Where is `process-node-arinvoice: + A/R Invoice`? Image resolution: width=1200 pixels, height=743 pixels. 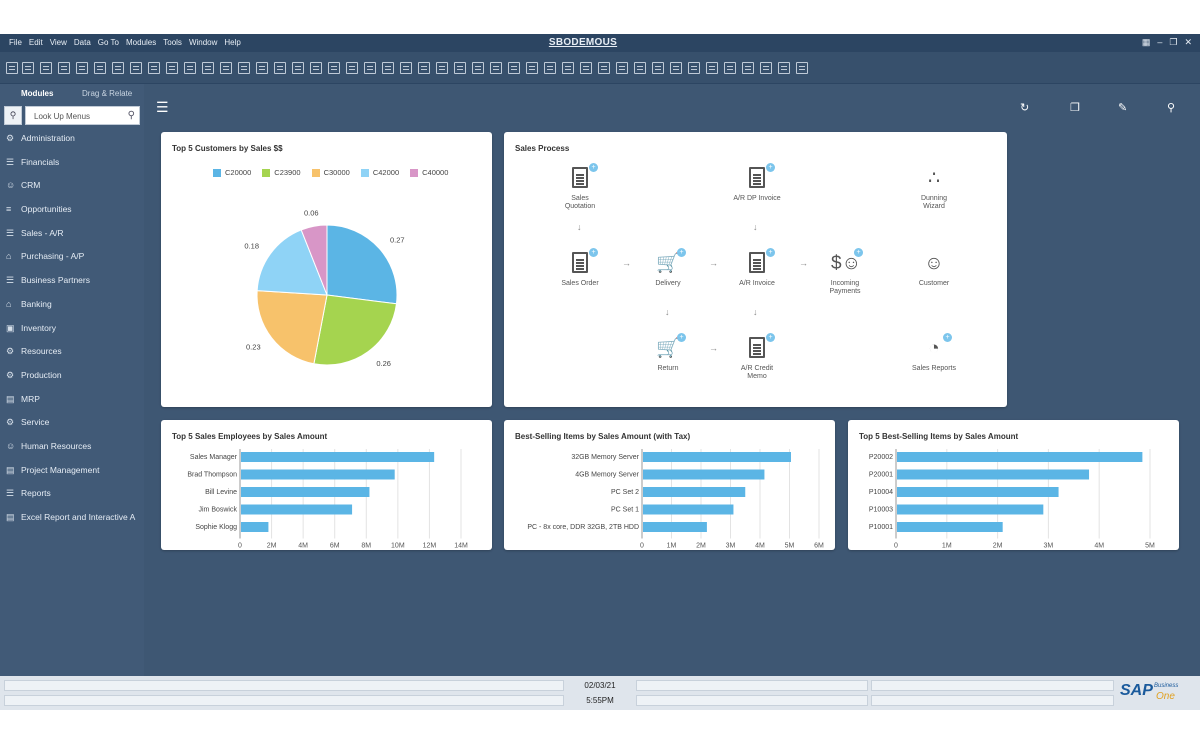 process-node-arinvoice: + A/R Invoice is located at coordinates (757, 268).